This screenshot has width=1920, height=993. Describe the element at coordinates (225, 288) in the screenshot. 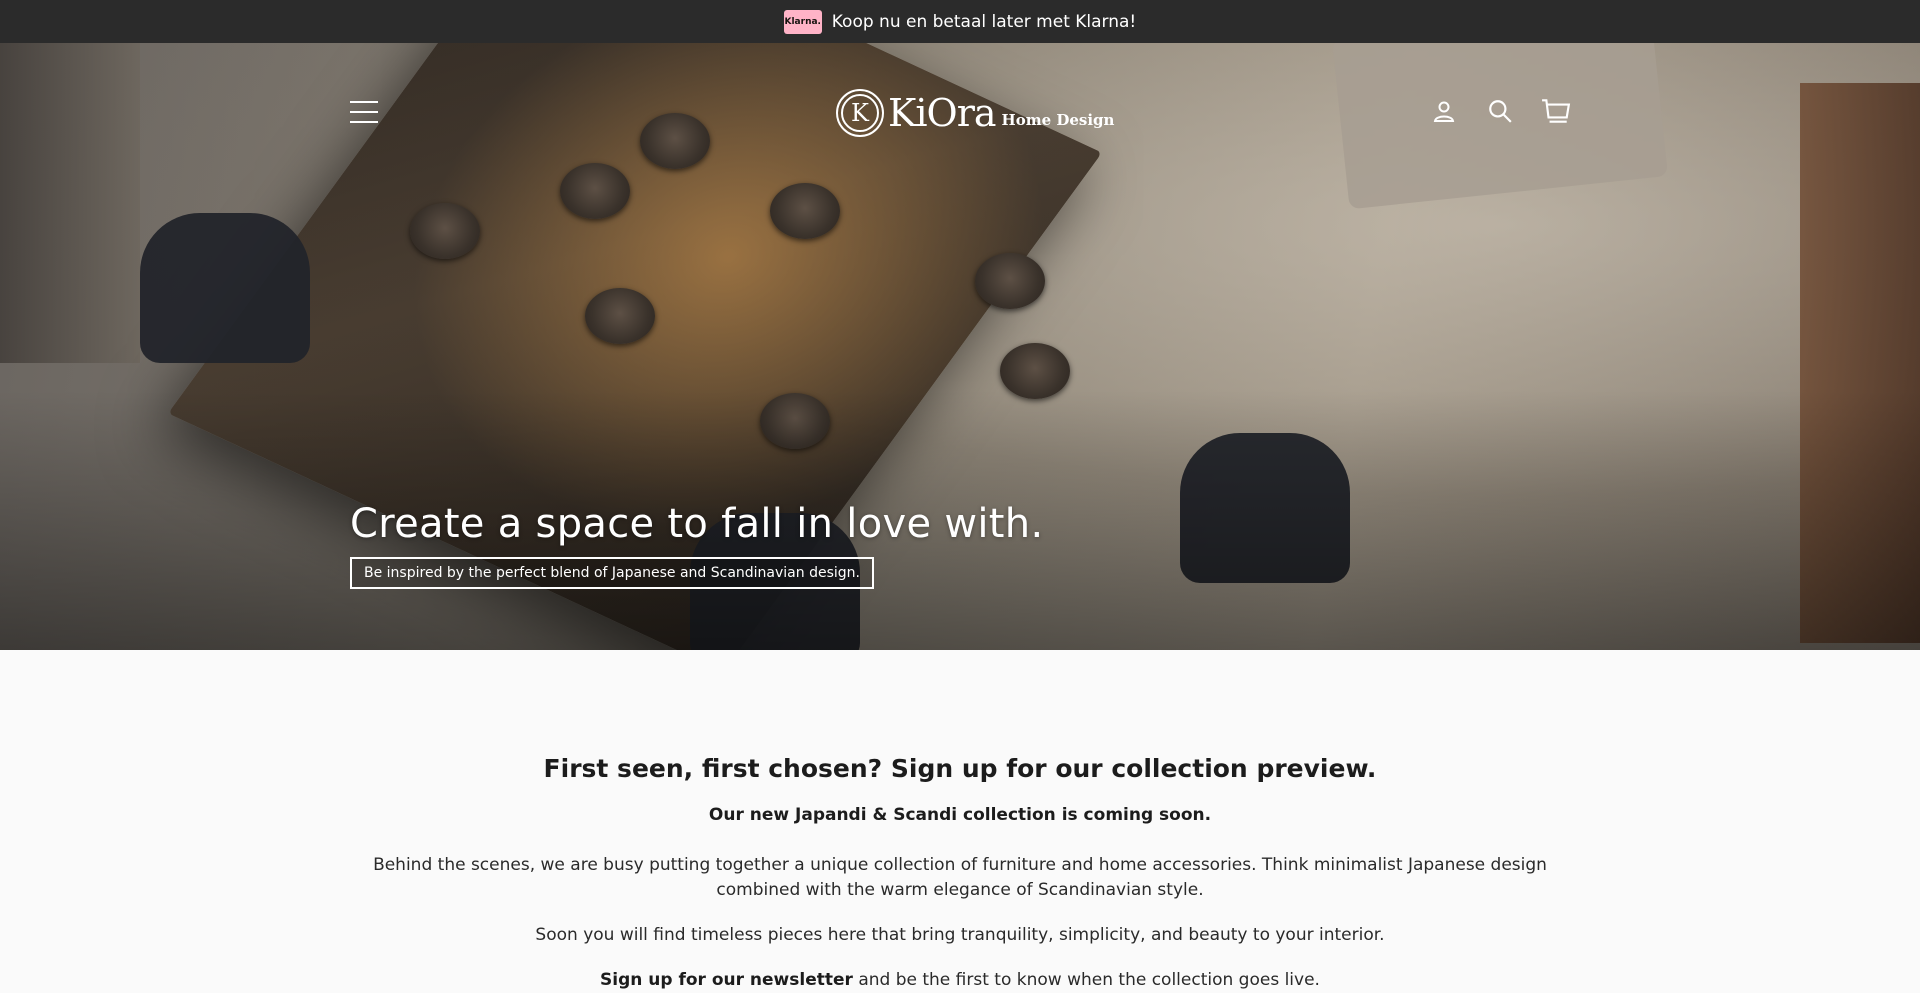

I see `hero-photo-chair` at that location.